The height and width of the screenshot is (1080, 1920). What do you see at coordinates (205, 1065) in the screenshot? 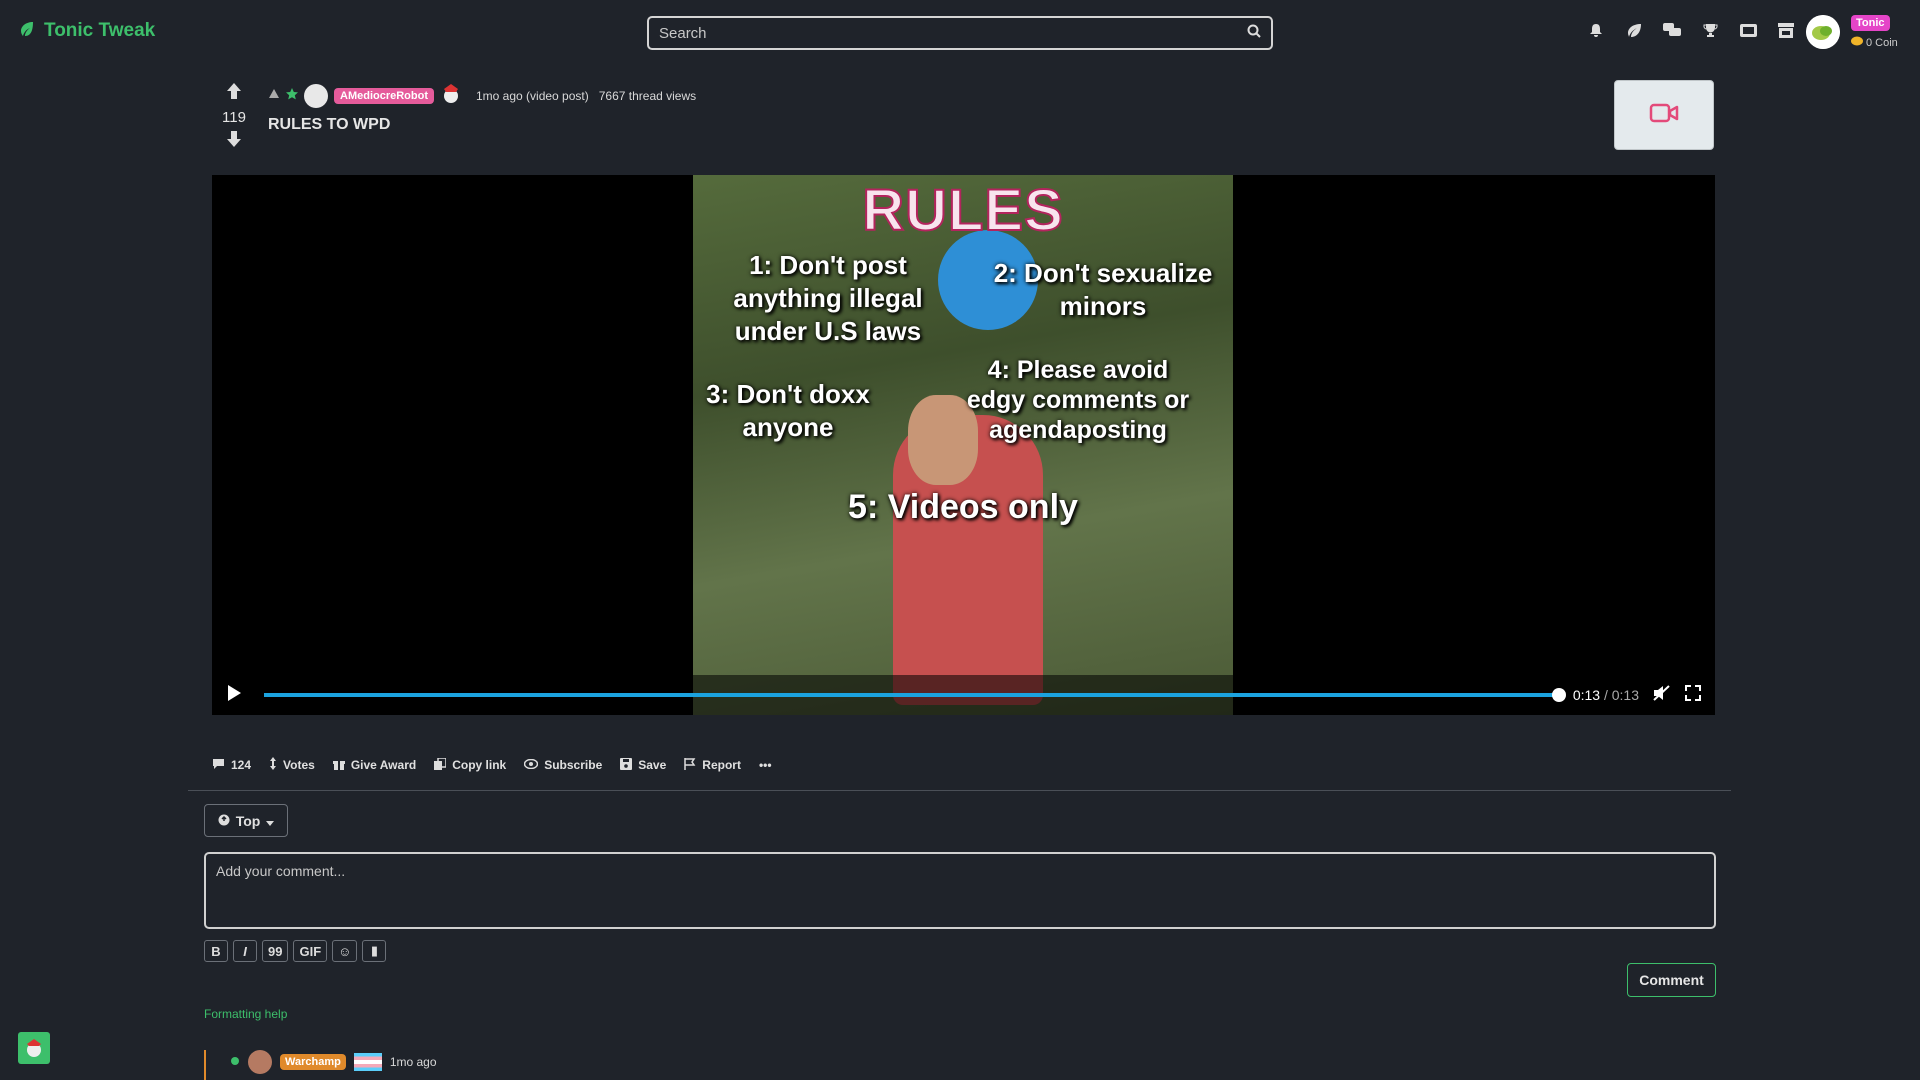
I see `comment-thread-rail` at bounding box center [205, 1065].